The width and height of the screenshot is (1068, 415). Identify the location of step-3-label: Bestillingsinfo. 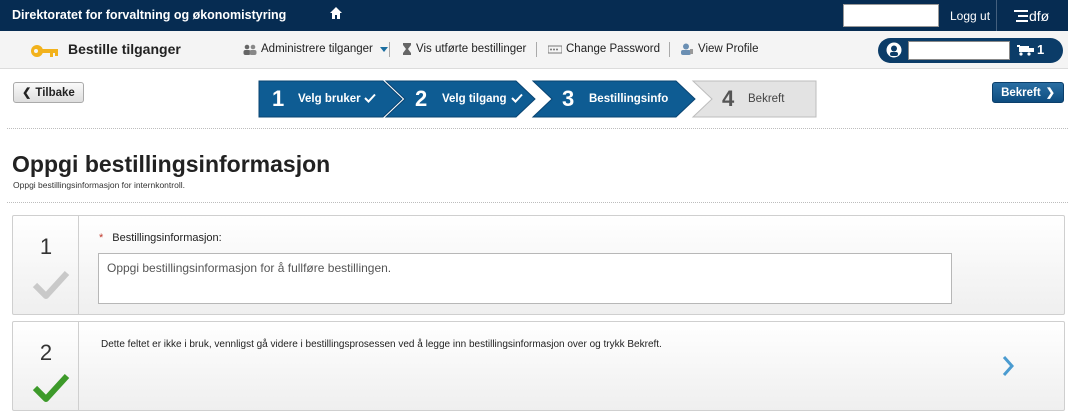
(629, 99).